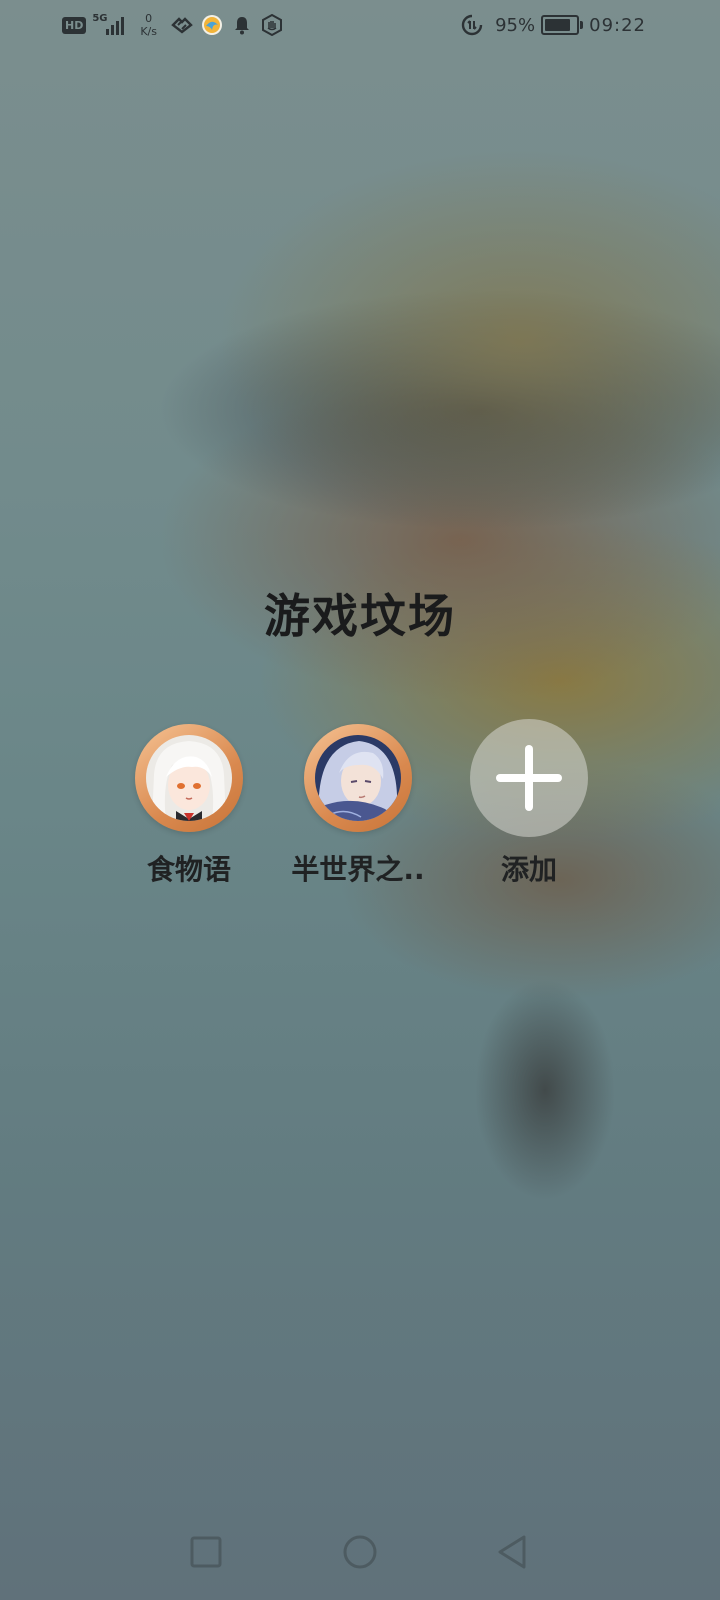 Image resolution: width=720 pixels, height=1600 pixels. What do you see at coordinates (360, 25) in the screenshot?
I see `status-bar: HD 5G 0 K/s 95% 09:22` at bounding box center [360, 25].